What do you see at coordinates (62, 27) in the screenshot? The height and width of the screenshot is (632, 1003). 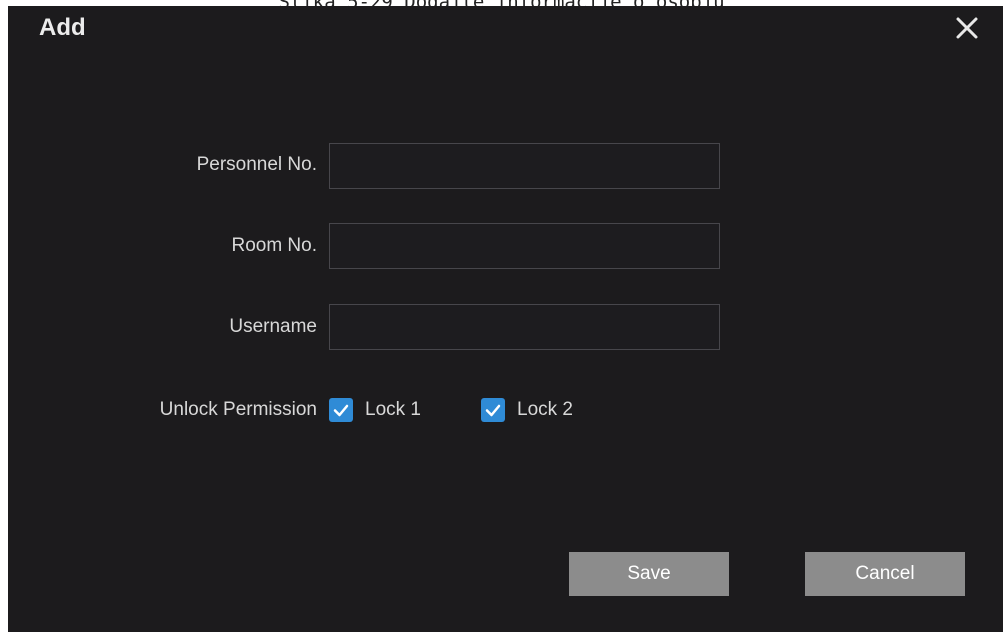 I see `dialog-title: Add` at bounding box center [62, 27].